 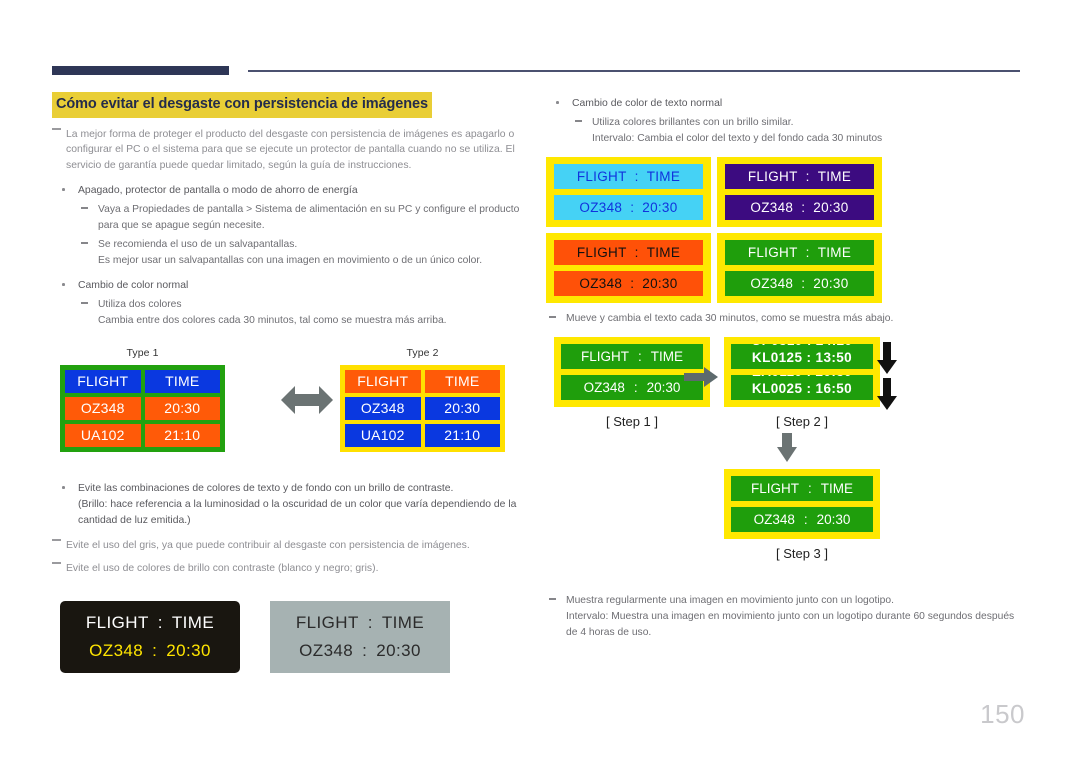 I want to click on note-dash-icon, so click(x=56, y=563).